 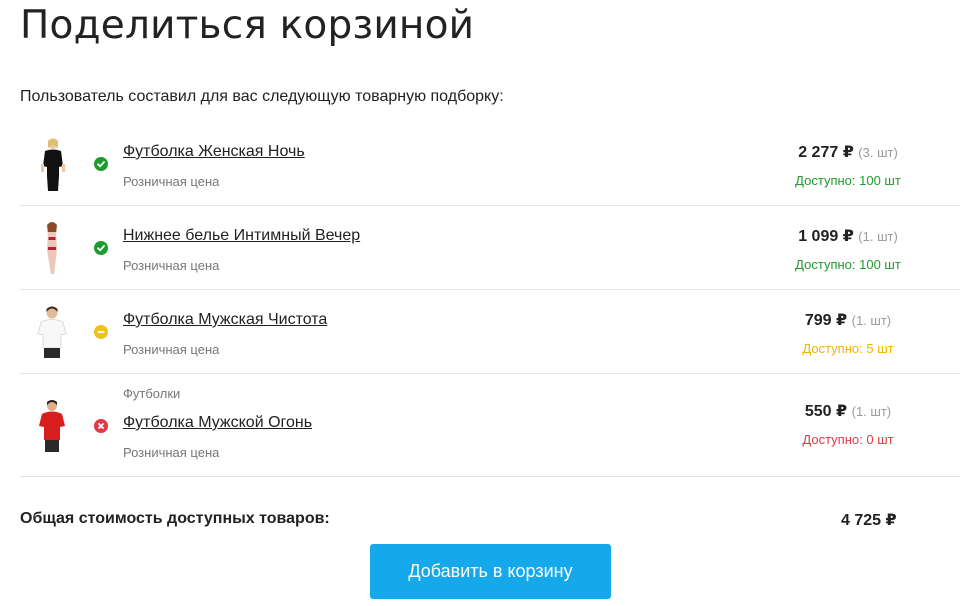 I want to click on man-red-tshirt-image, so click(x=52, y=426).